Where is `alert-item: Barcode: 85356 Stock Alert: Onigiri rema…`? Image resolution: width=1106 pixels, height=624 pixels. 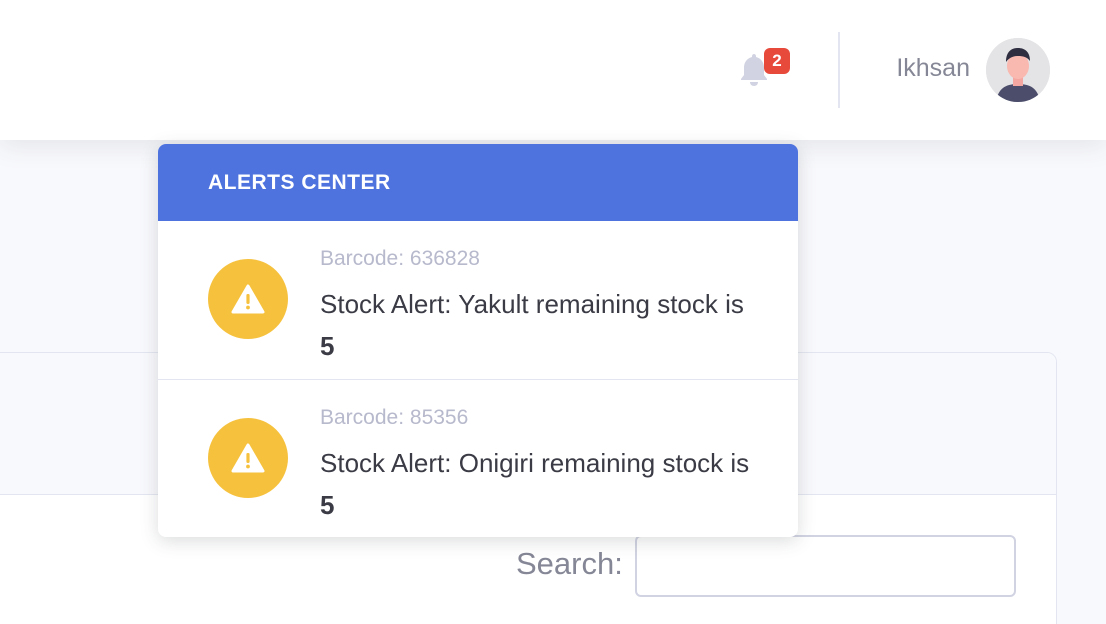 alert-item: Barcode: 85356 Stock Alert: Onigiri rema… is located at coordinates (478, 458).